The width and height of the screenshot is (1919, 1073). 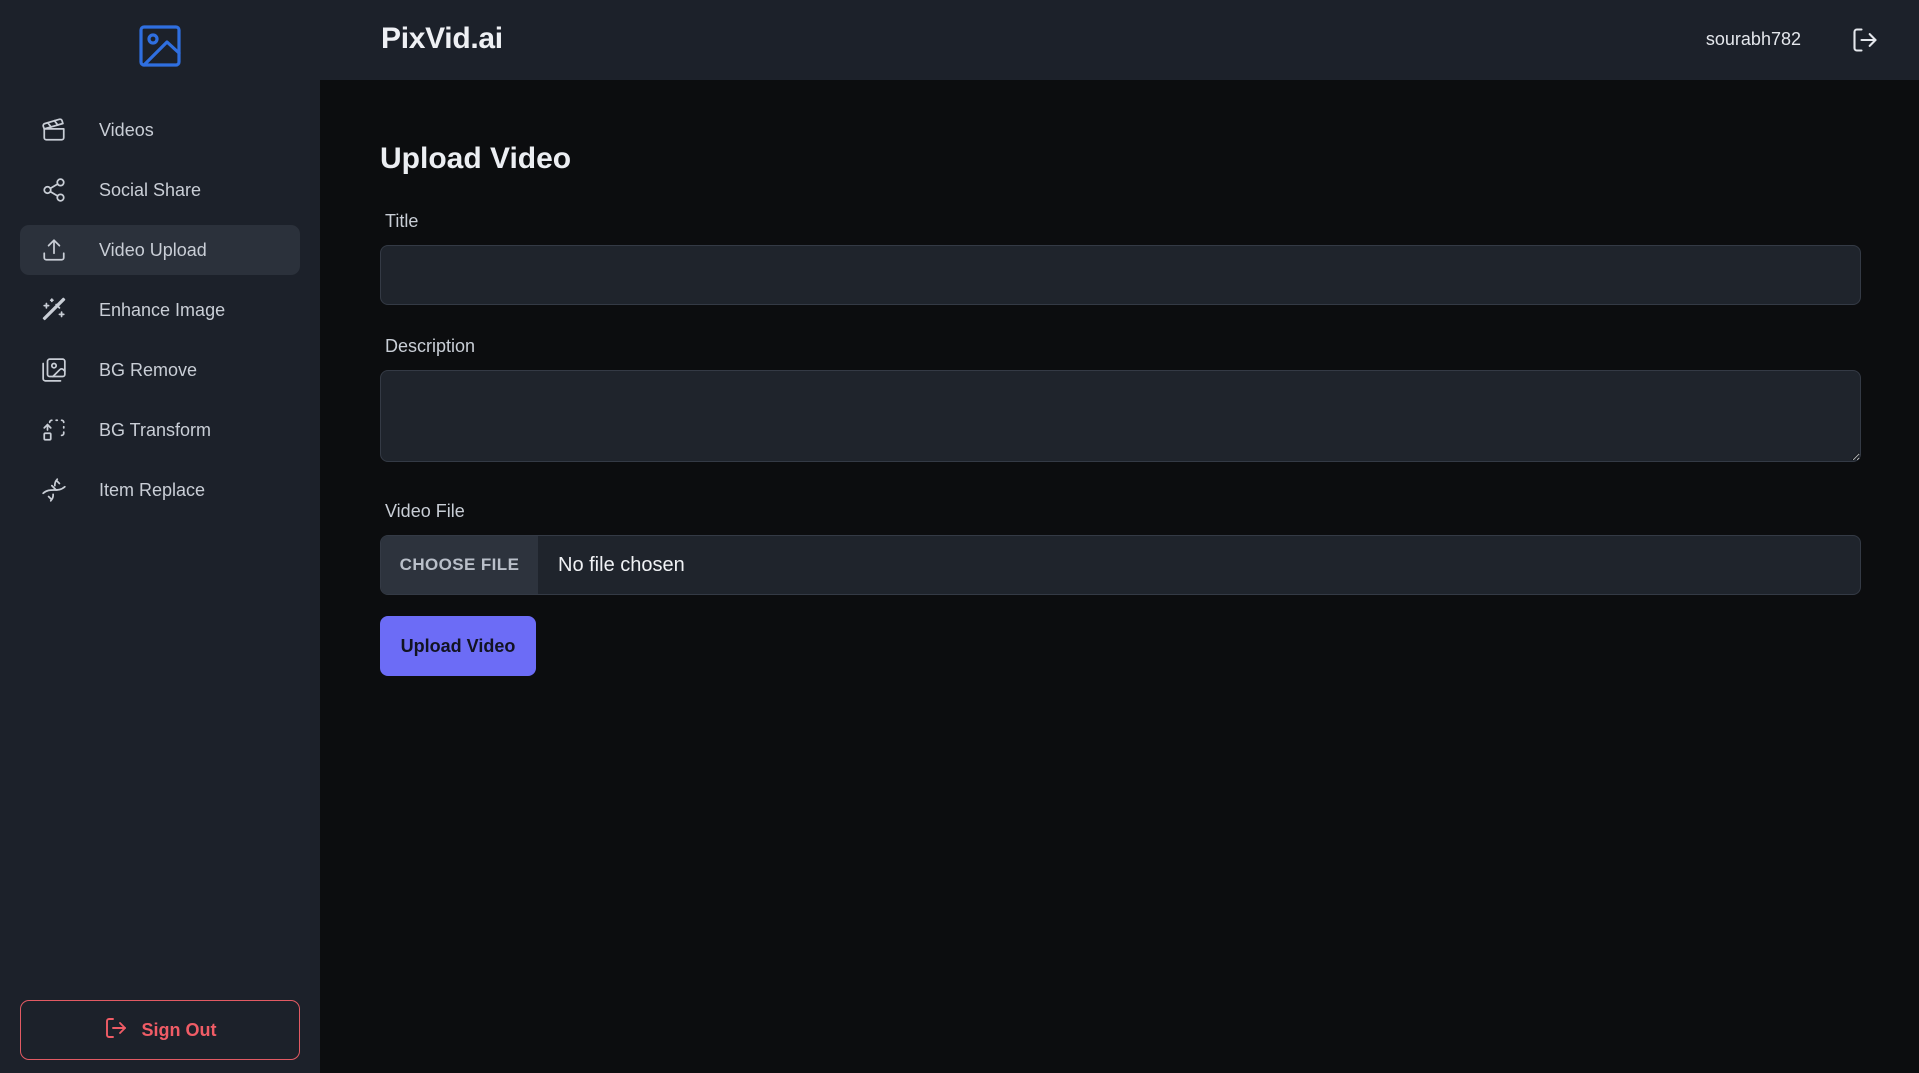 What do you see at coordinates (458, 646) in the screenshot?
I see `upload-video-button: Upload Video` at bounding box center [458, 646].